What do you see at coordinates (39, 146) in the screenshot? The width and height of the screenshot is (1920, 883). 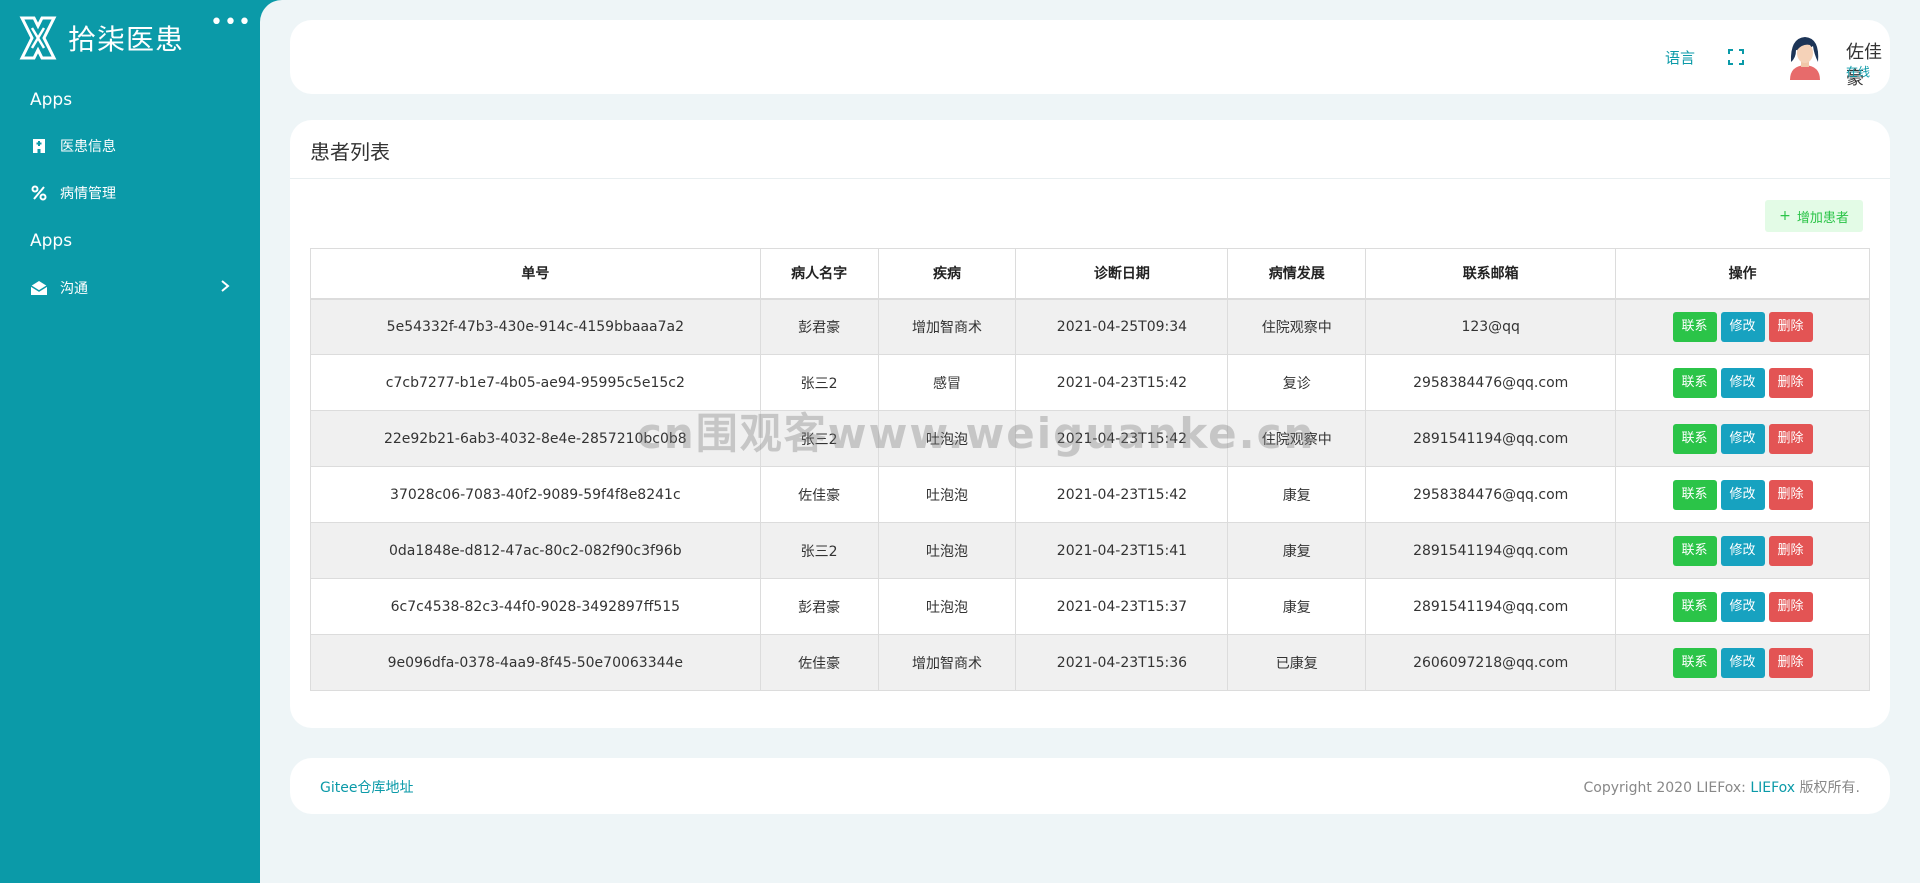 I see `hospital-icon` at bounding box center [39, 146].